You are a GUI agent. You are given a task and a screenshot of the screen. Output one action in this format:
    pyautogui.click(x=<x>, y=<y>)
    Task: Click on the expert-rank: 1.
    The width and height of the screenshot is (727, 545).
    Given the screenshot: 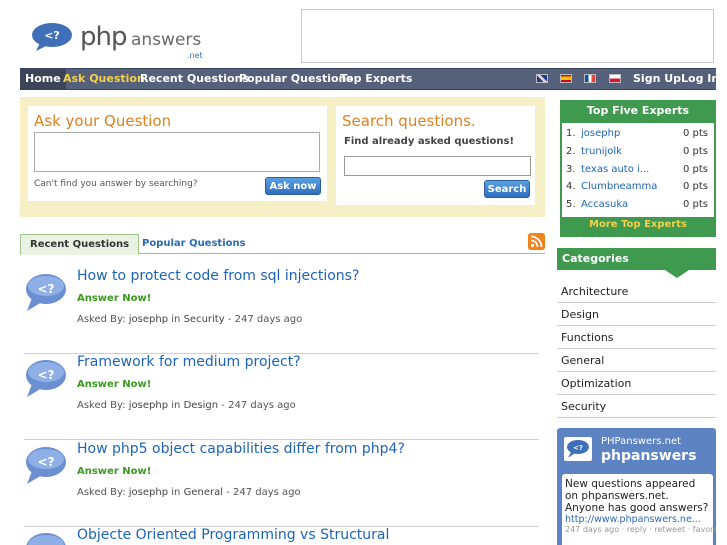 What is the action you would take?
    pyautogui.click(x=571, y=133)
    